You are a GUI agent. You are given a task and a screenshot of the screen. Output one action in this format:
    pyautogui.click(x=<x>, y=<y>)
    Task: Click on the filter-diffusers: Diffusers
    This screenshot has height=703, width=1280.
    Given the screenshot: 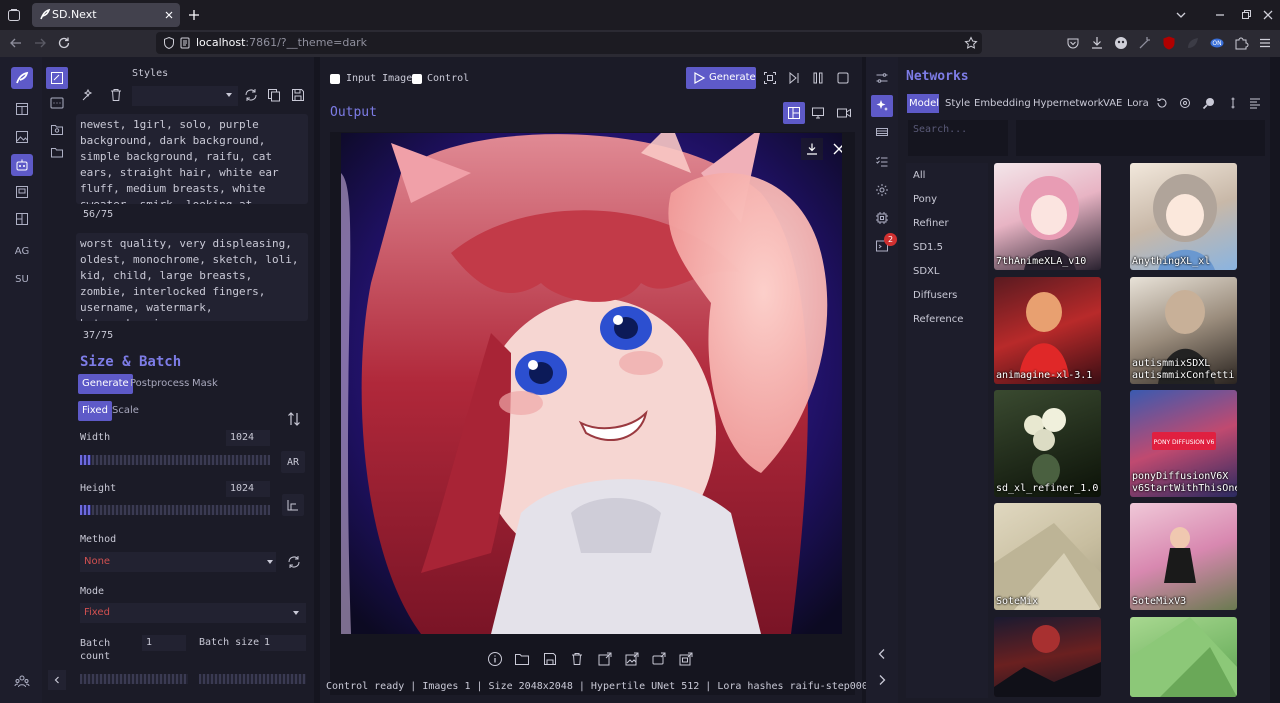 What is the action you would take?
    pyautogui.click(x=935, y=295)
    